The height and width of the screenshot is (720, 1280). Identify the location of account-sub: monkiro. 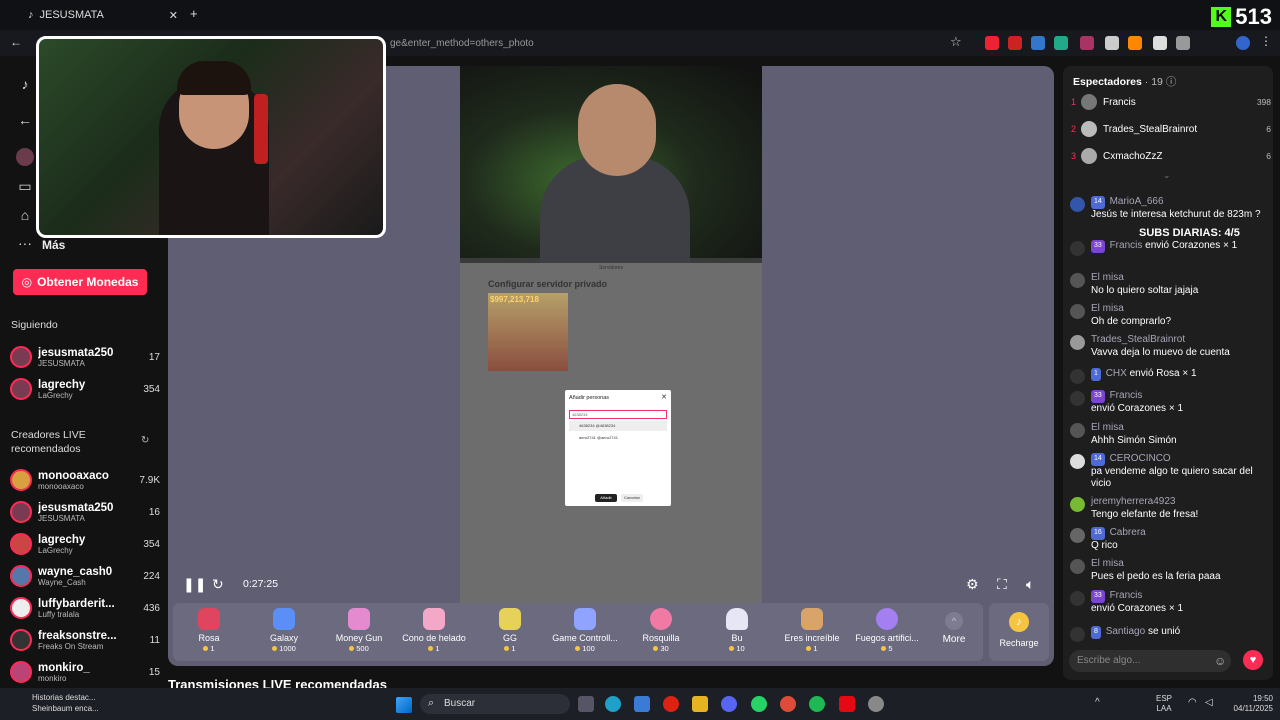
(52, 678).